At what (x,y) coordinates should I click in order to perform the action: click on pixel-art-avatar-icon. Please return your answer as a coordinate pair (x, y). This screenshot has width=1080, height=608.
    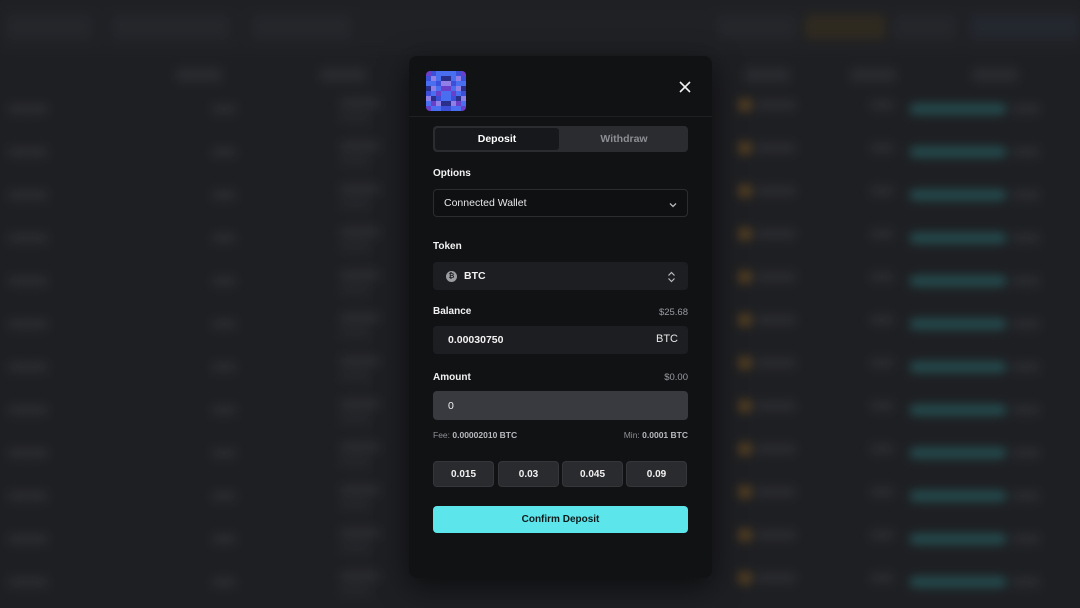
    Looking at the image, I should click on (446, 91).